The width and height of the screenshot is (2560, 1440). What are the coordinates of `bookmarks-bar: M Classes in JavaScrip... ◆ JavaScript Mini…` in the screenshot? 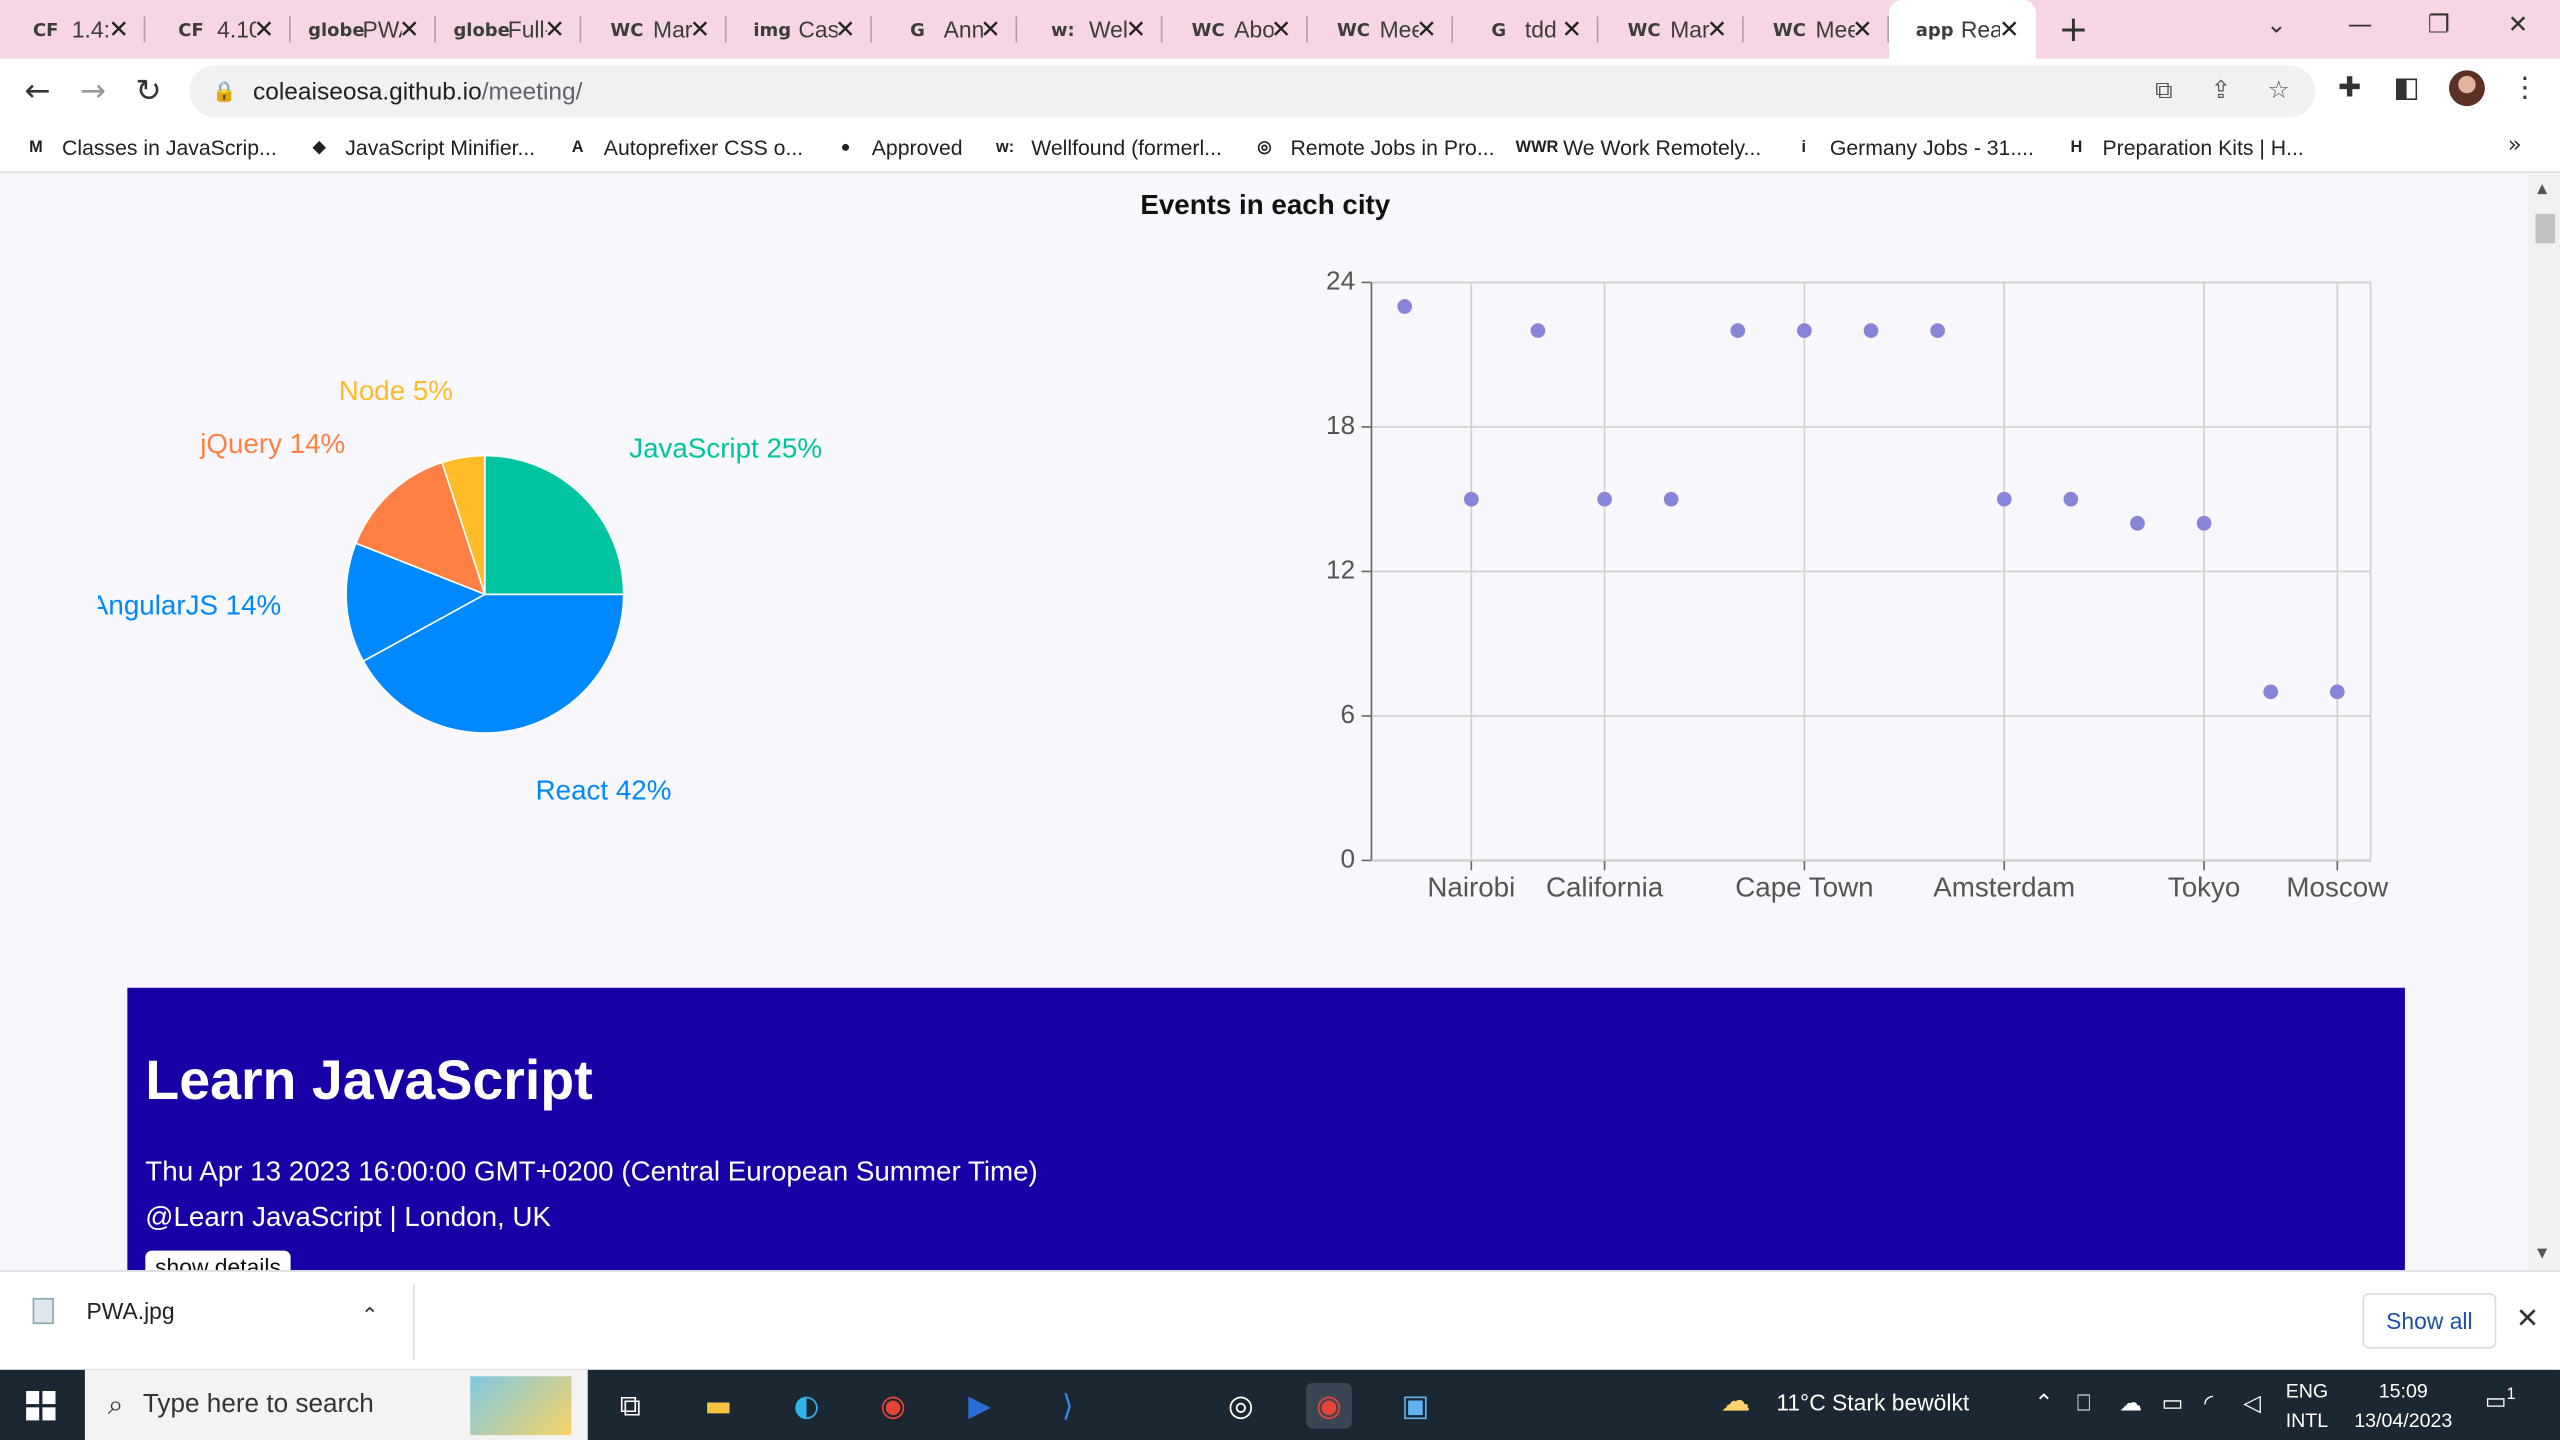 It's located at (1280, 149).